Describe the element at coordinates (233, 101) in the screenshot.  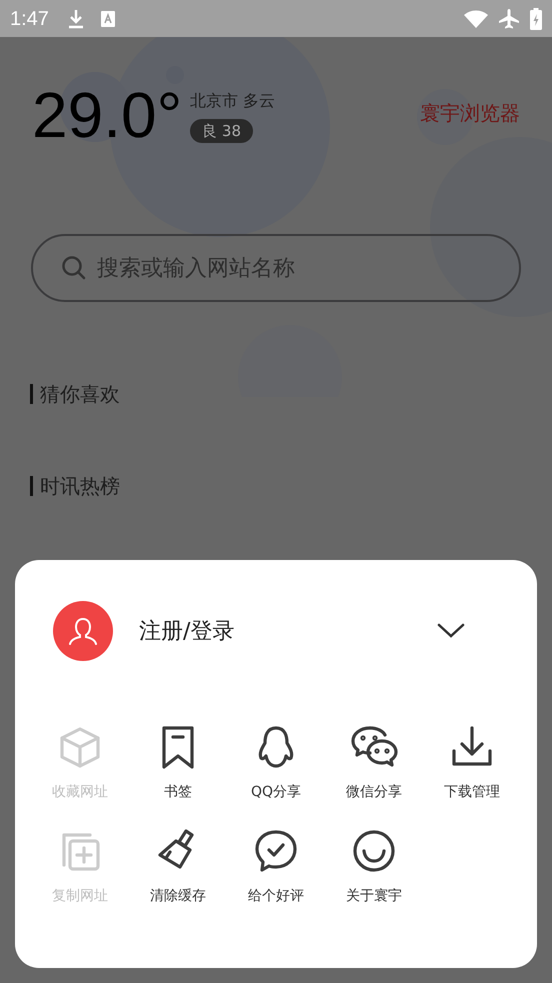
I see `weather-location: 北京市 多云` at that location.